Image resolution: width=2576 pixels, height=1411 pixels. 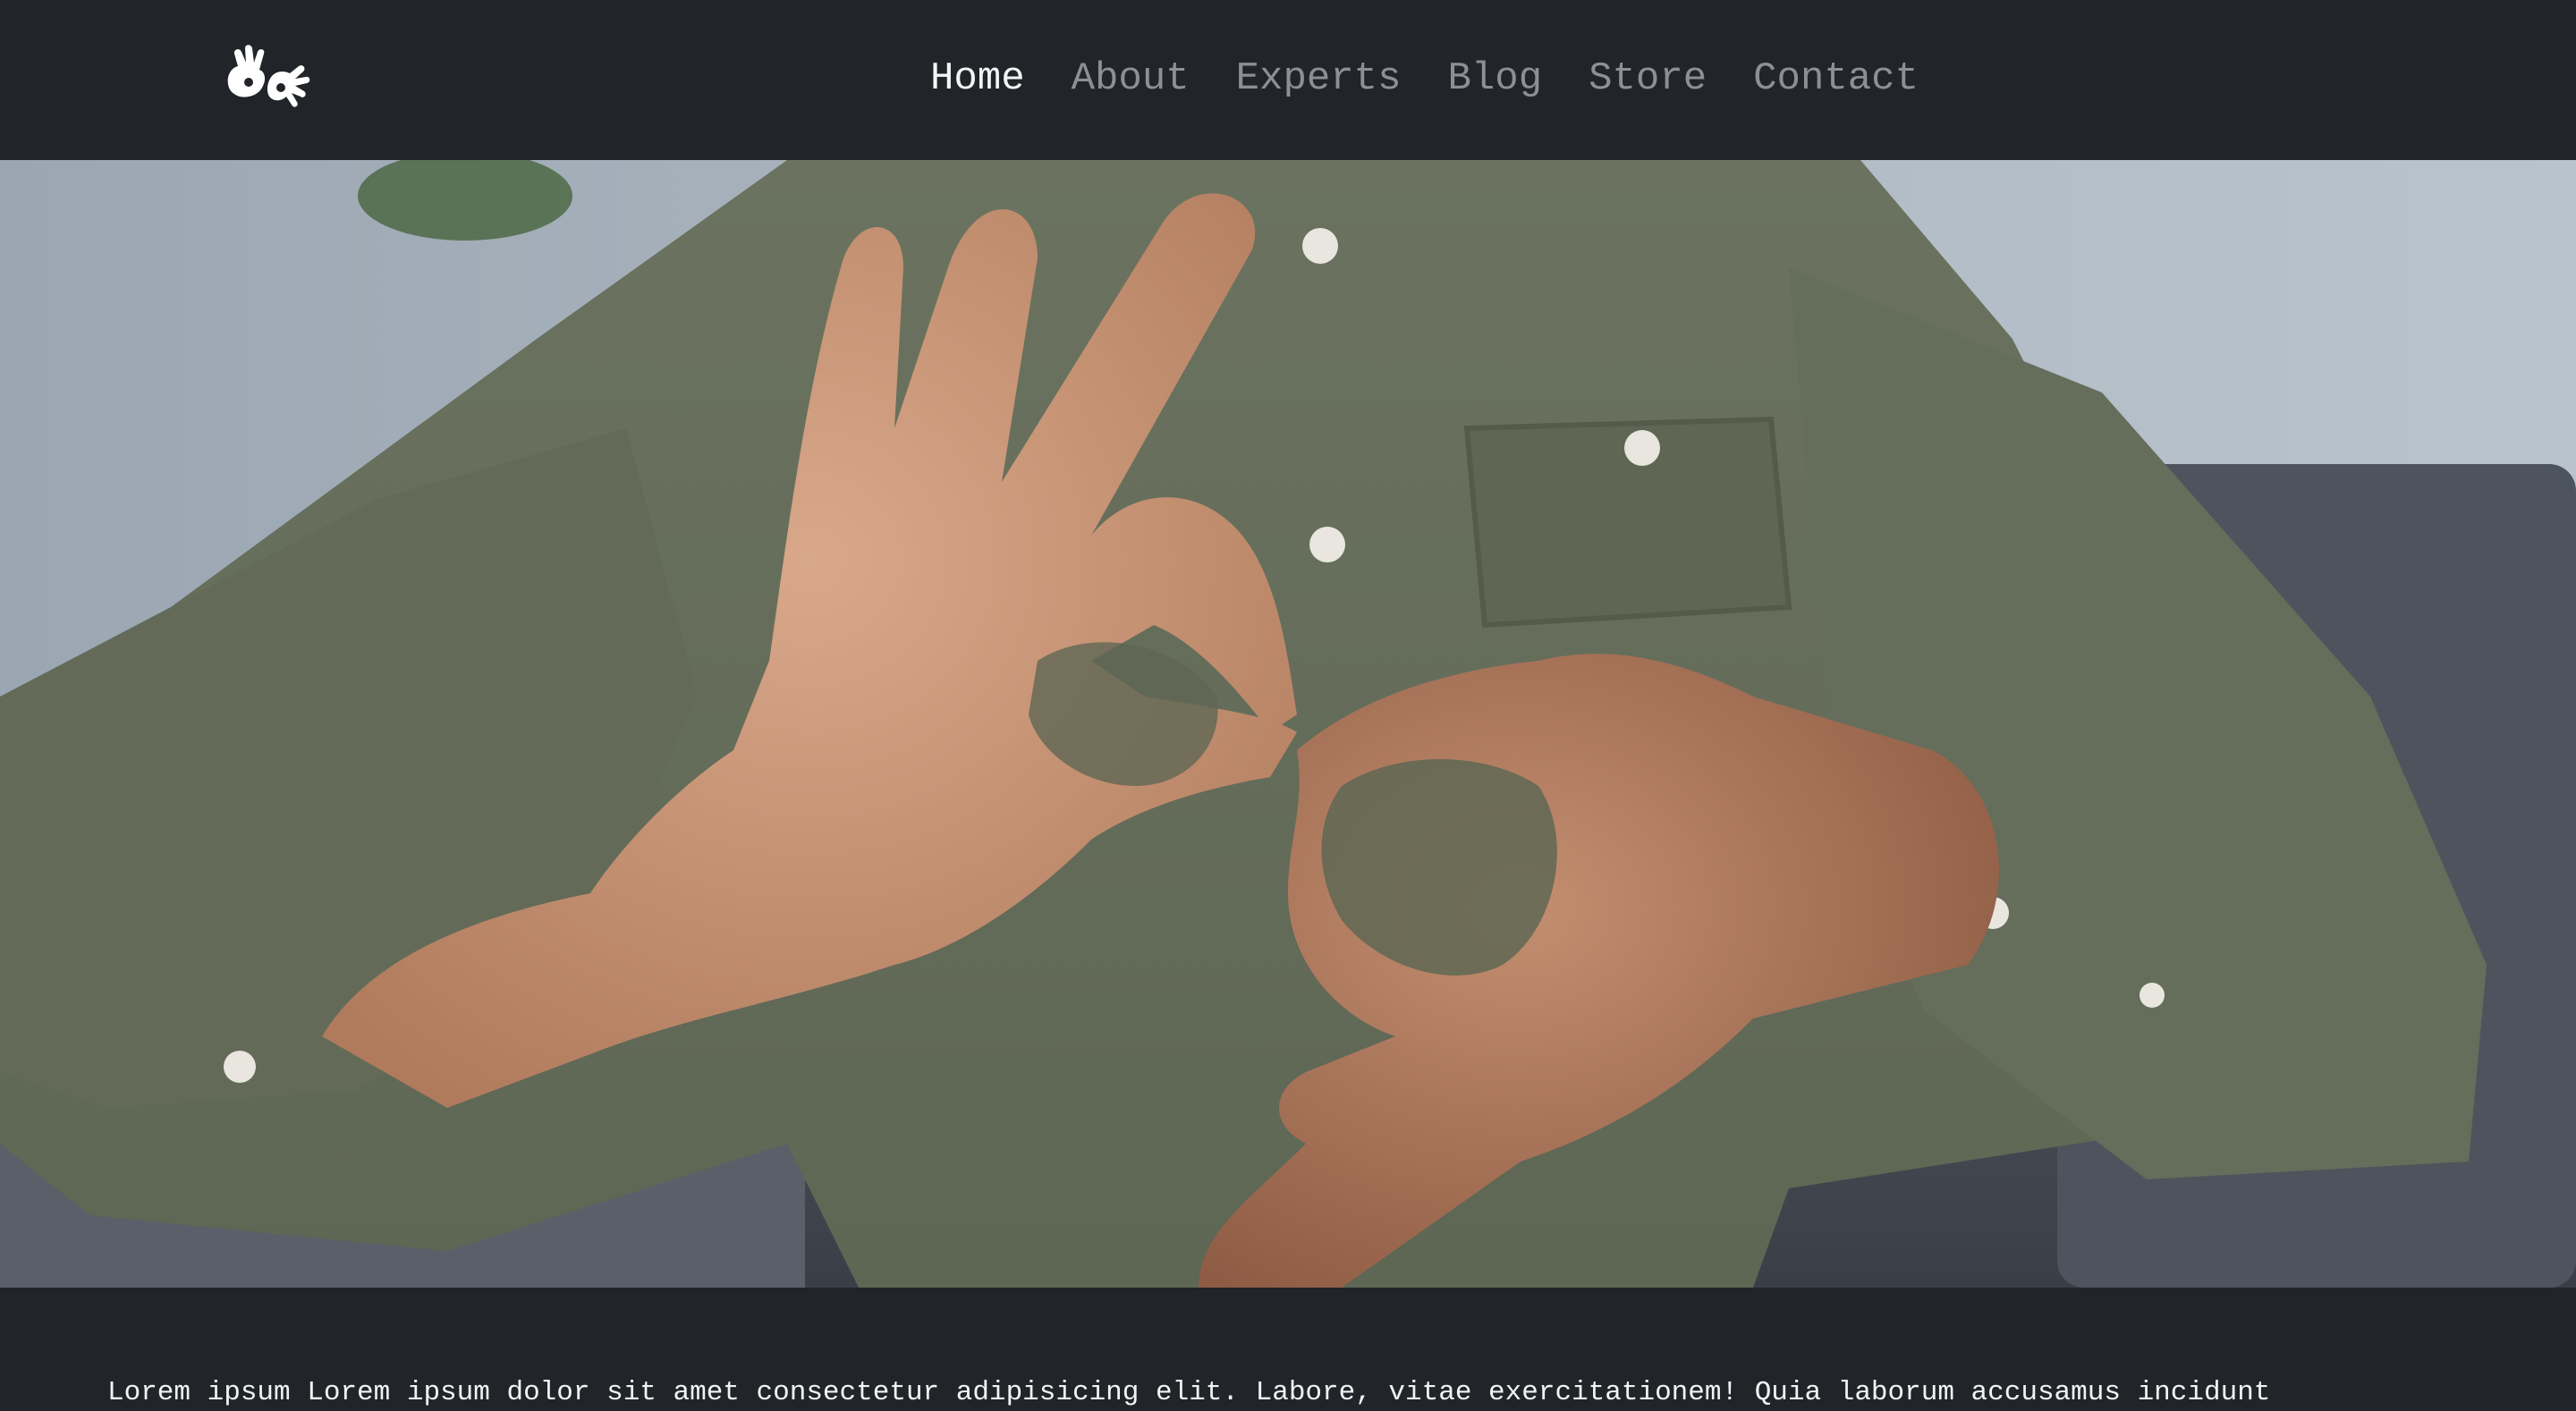 I want to click on sign-language-logo-icon, so click(x=268, y=80).